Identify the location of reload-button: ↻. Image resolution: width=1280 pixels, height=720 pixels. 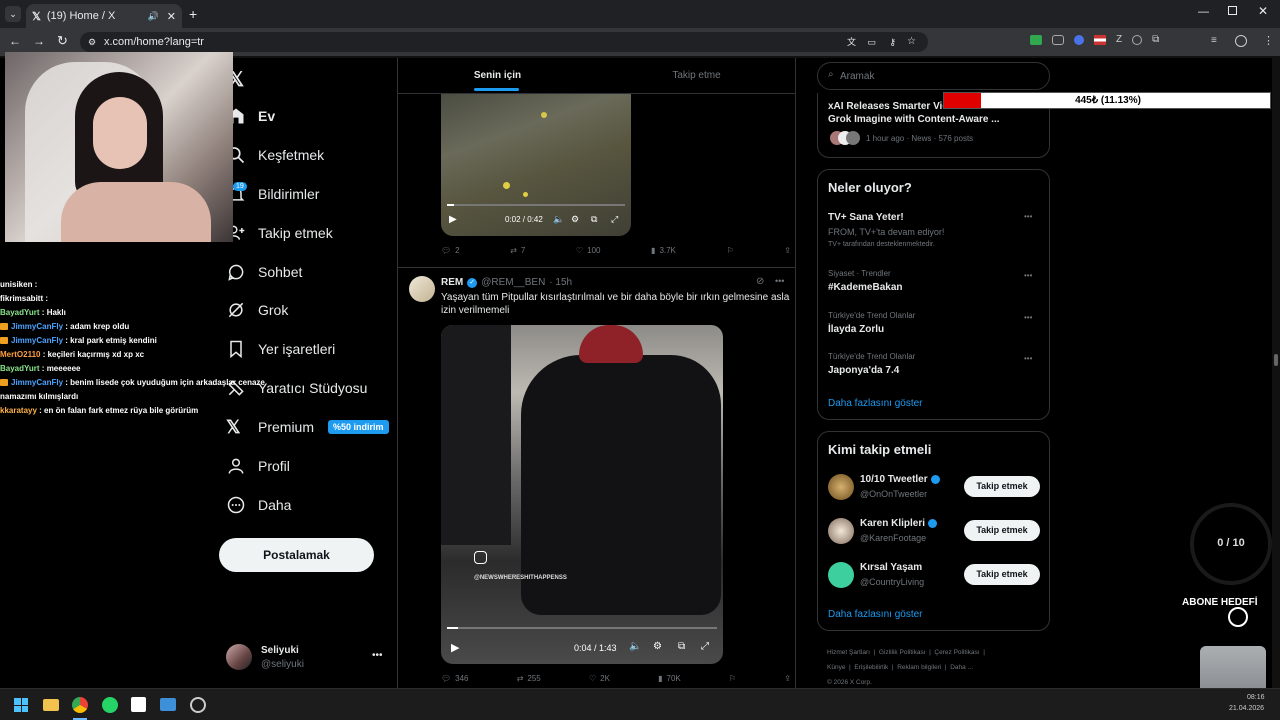
(62, 41).